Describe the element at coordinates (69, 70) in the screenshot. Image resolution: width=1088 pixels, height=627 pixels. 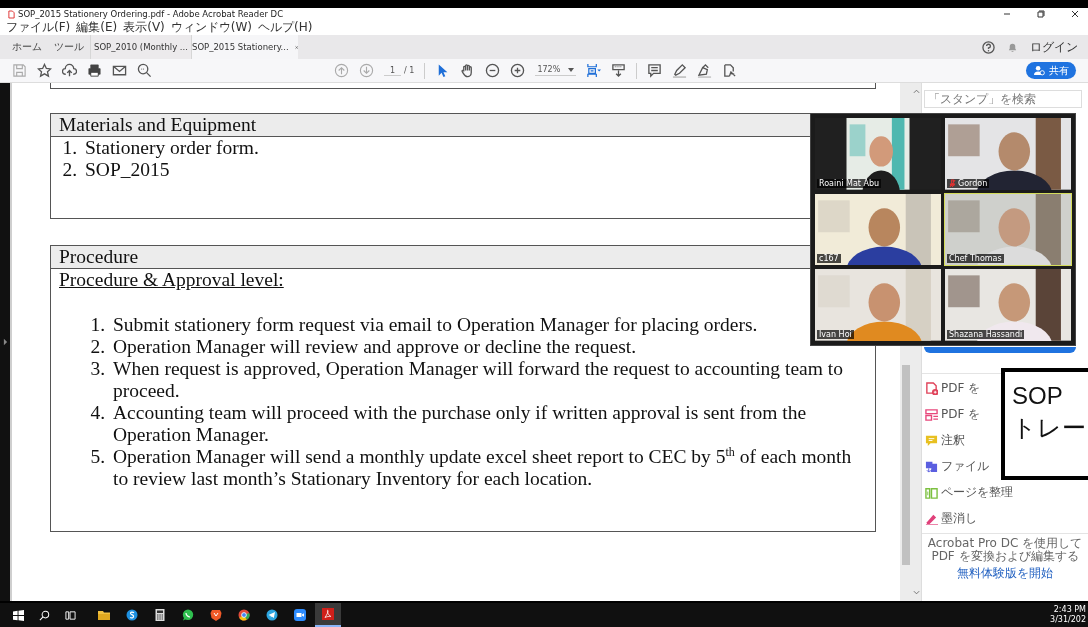
I see `cloud-upload-icon` at that location.